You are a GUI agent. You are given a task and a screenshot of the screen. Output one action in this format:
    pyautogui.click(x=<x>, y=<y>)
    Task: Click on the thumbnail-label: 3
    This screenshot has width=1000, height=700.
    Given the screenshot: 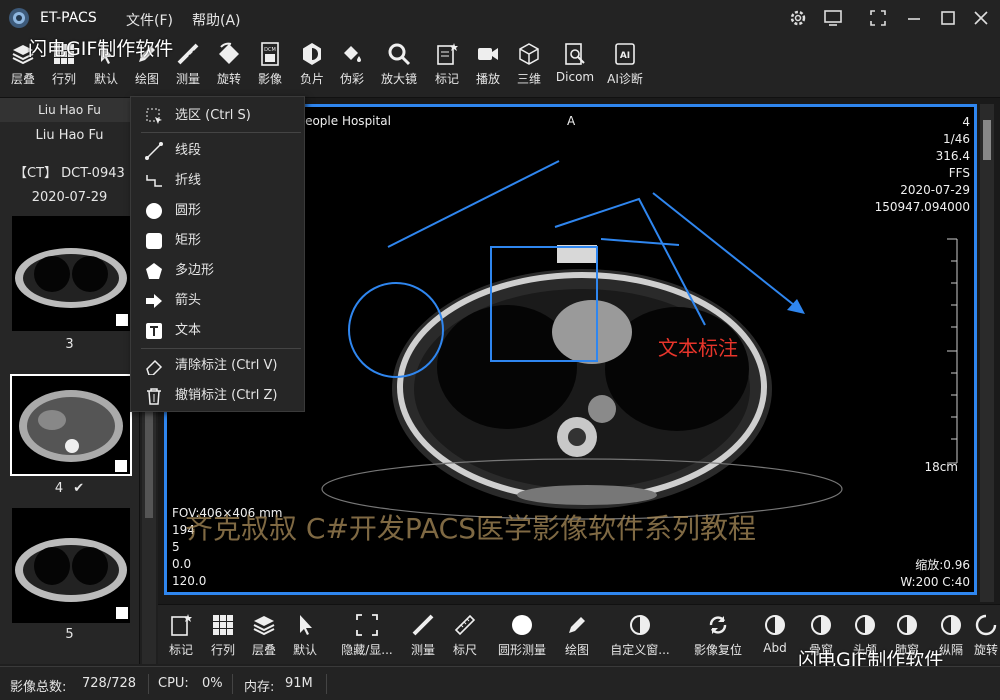 What is the action you would take?
    pyautogui.click(x=69, y=344)
    